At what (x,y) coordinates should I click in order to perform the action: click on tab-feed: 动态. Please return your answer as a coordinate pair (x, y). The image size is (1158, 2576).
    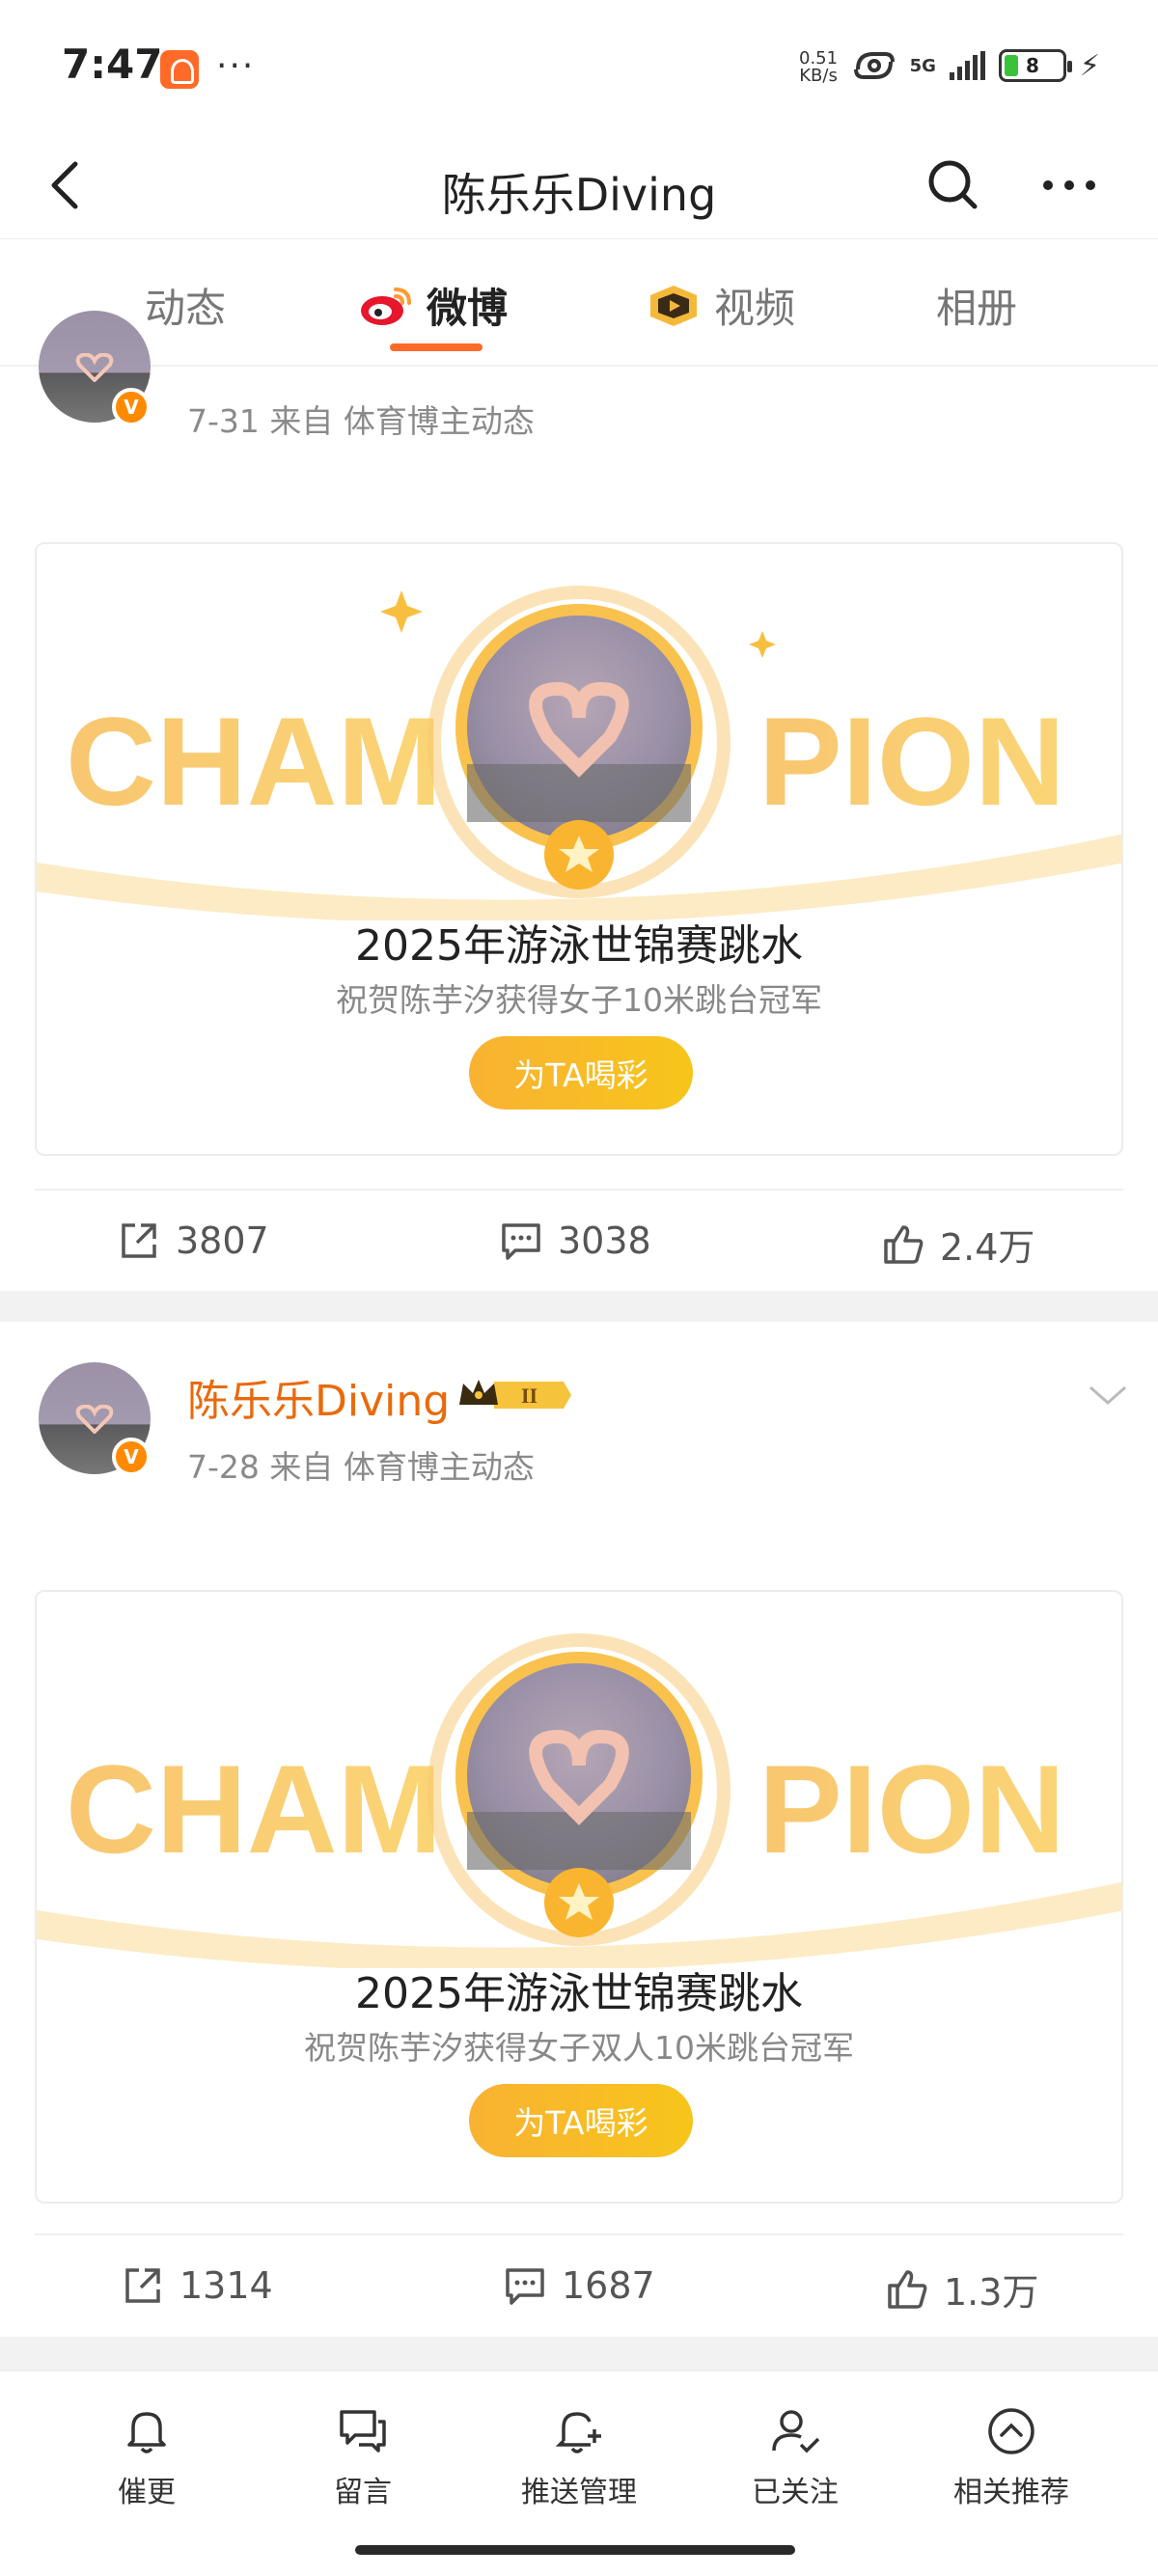
    Looking at the image, I should click on (185, 305).